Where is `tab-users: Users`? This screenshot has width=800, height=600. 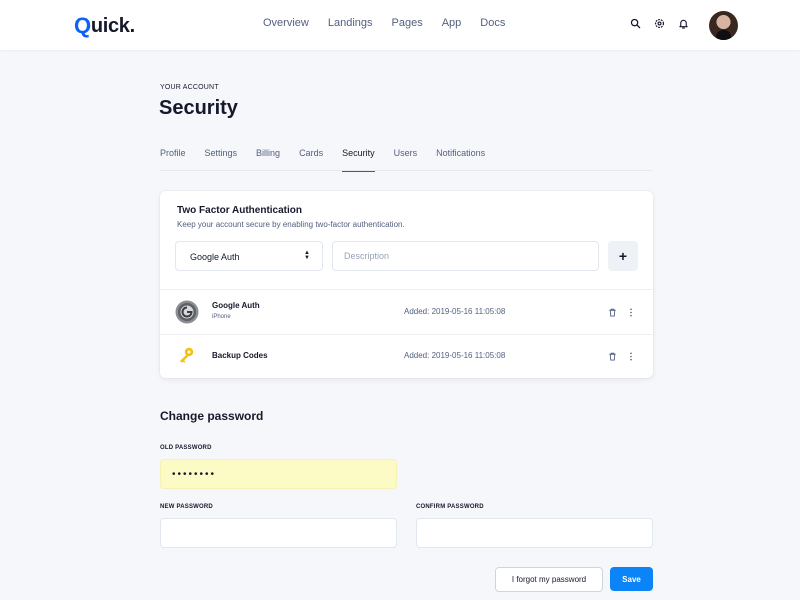 tab-users: Users is located at coordinates (406, 159).